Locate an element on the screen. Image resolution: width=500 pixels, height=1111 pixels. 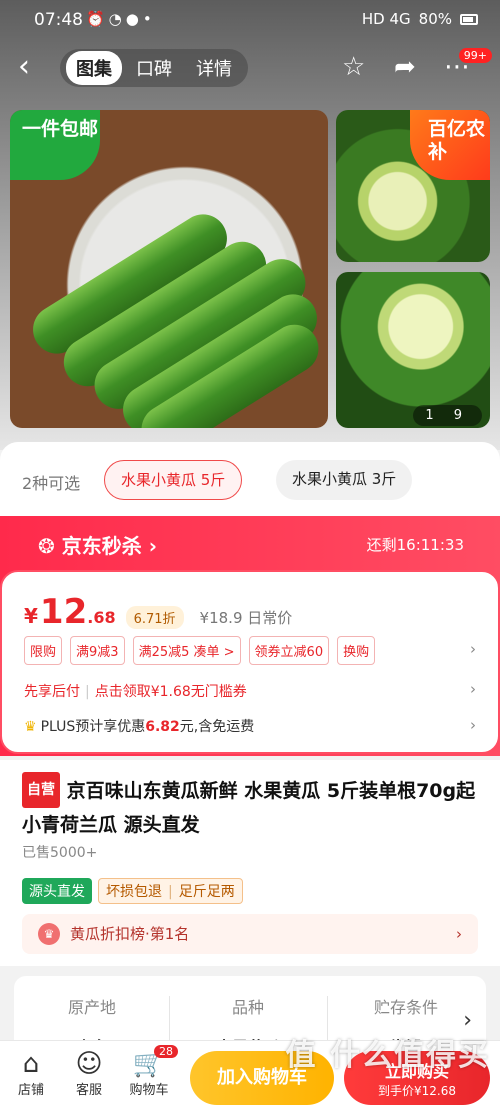
plus-amount: 6.82 is located at coordinates (162, 727).